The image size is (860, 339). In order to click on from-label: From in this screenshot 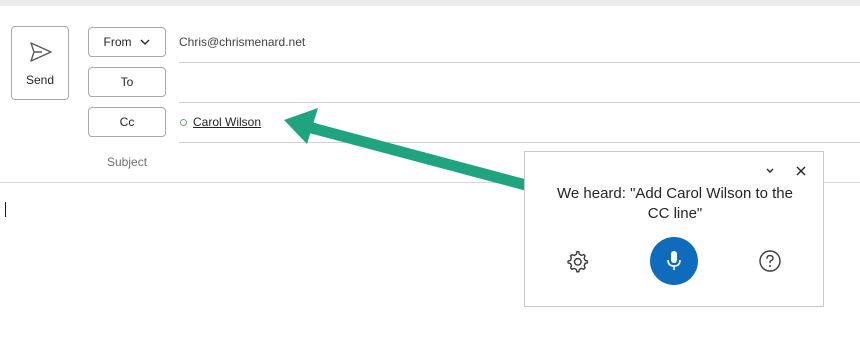, I will do `click(117, 42)`.